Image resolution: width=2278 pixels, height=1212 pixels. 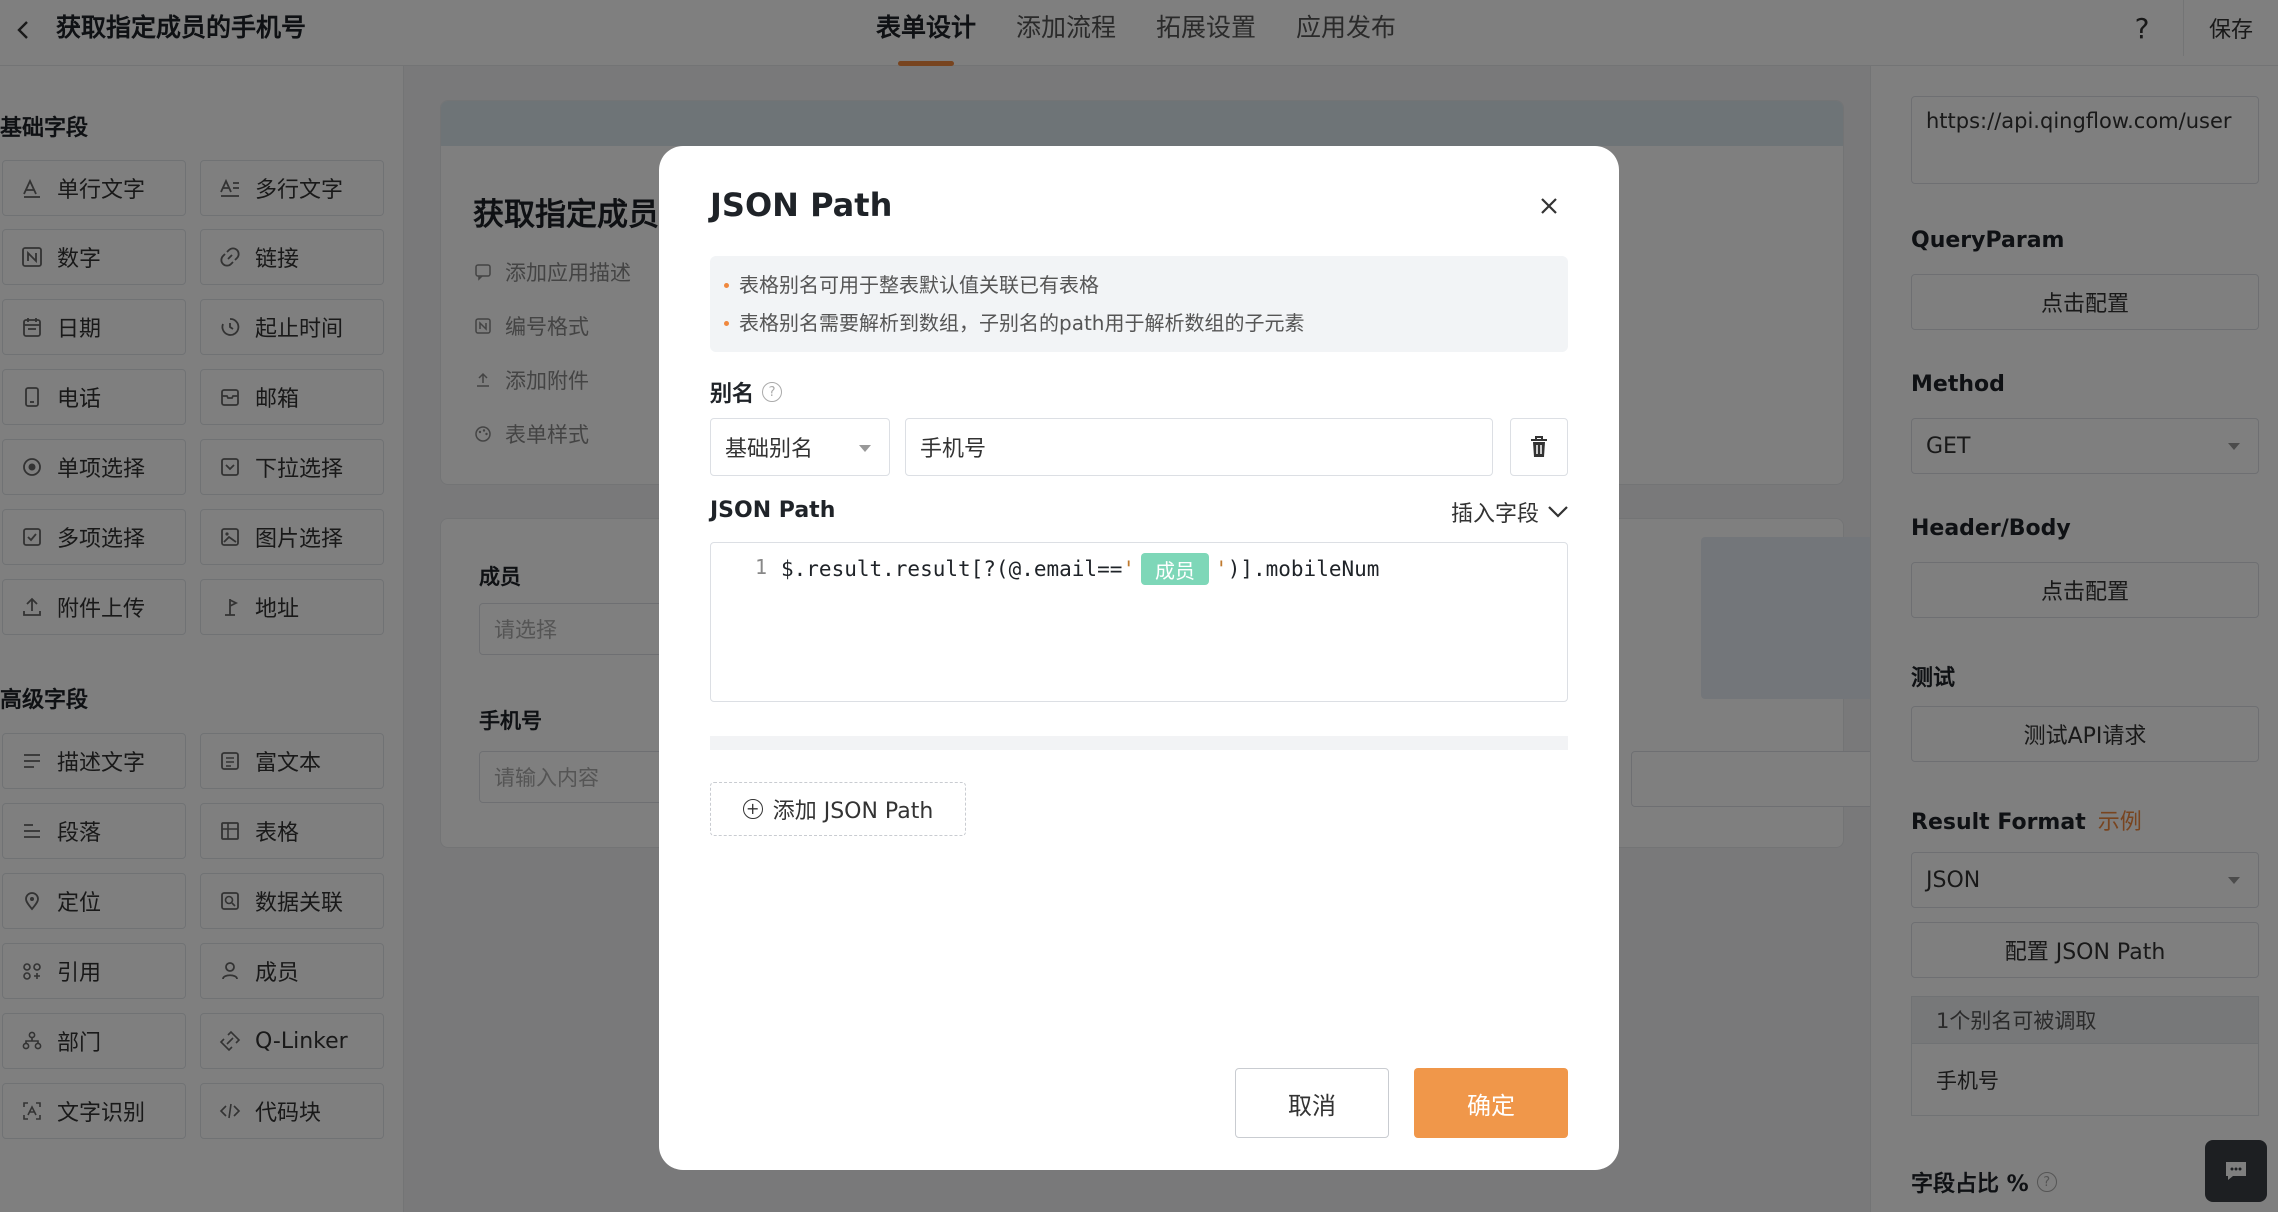 I want to click on caret-down-icon, so click(x=865, y=448).